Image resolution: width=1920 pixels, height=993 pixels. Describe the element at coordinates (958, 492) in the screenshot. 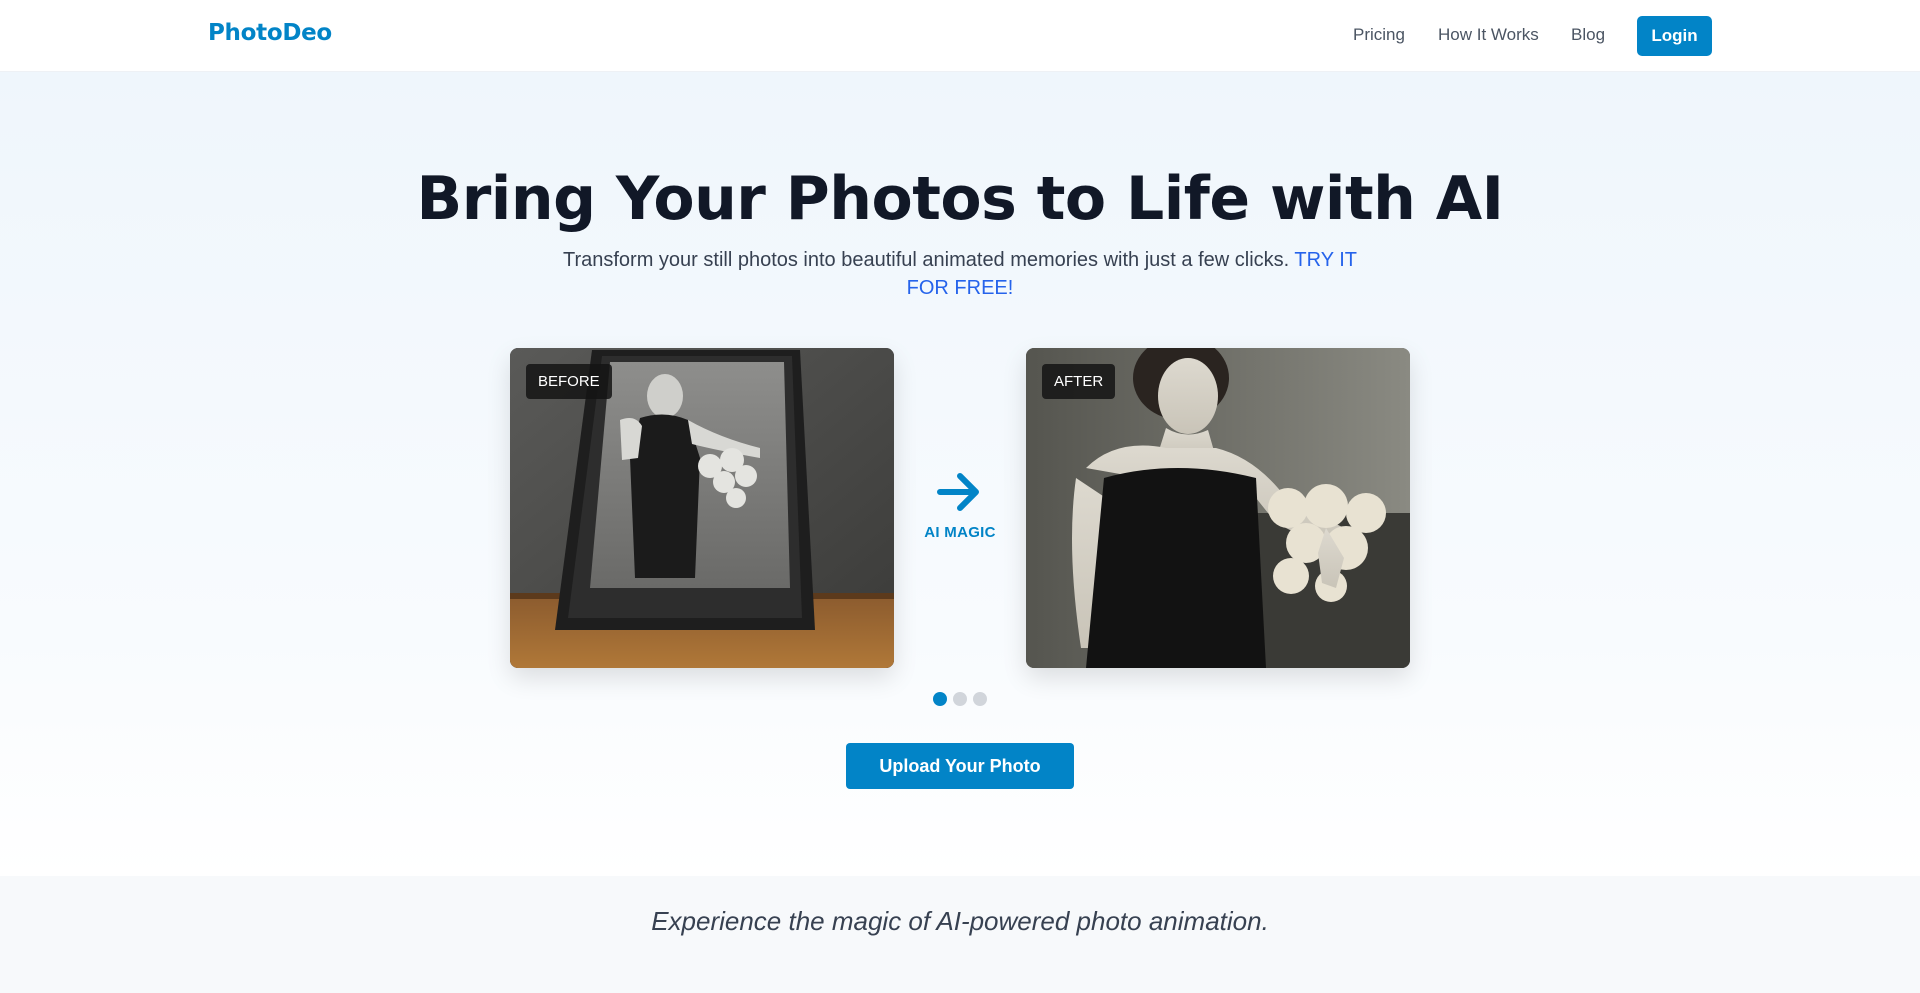

I see `arrow-right-icon` at that location.